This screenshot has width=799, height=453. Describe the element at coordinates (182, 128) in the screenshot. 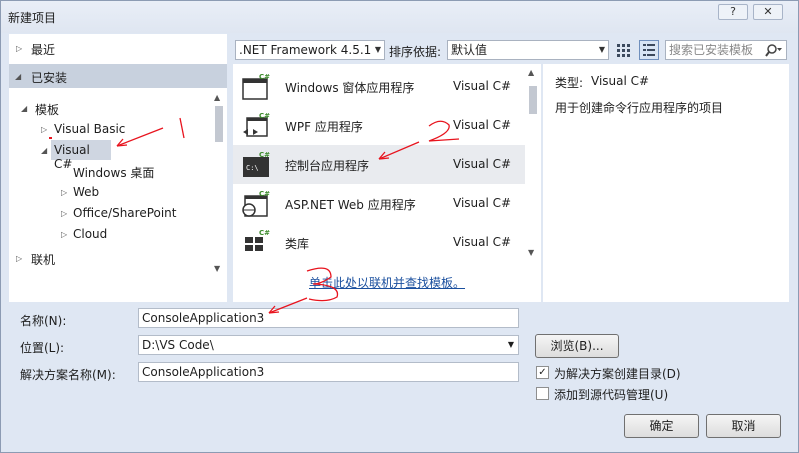

I see `annotation-number-1-stroke` at that location.